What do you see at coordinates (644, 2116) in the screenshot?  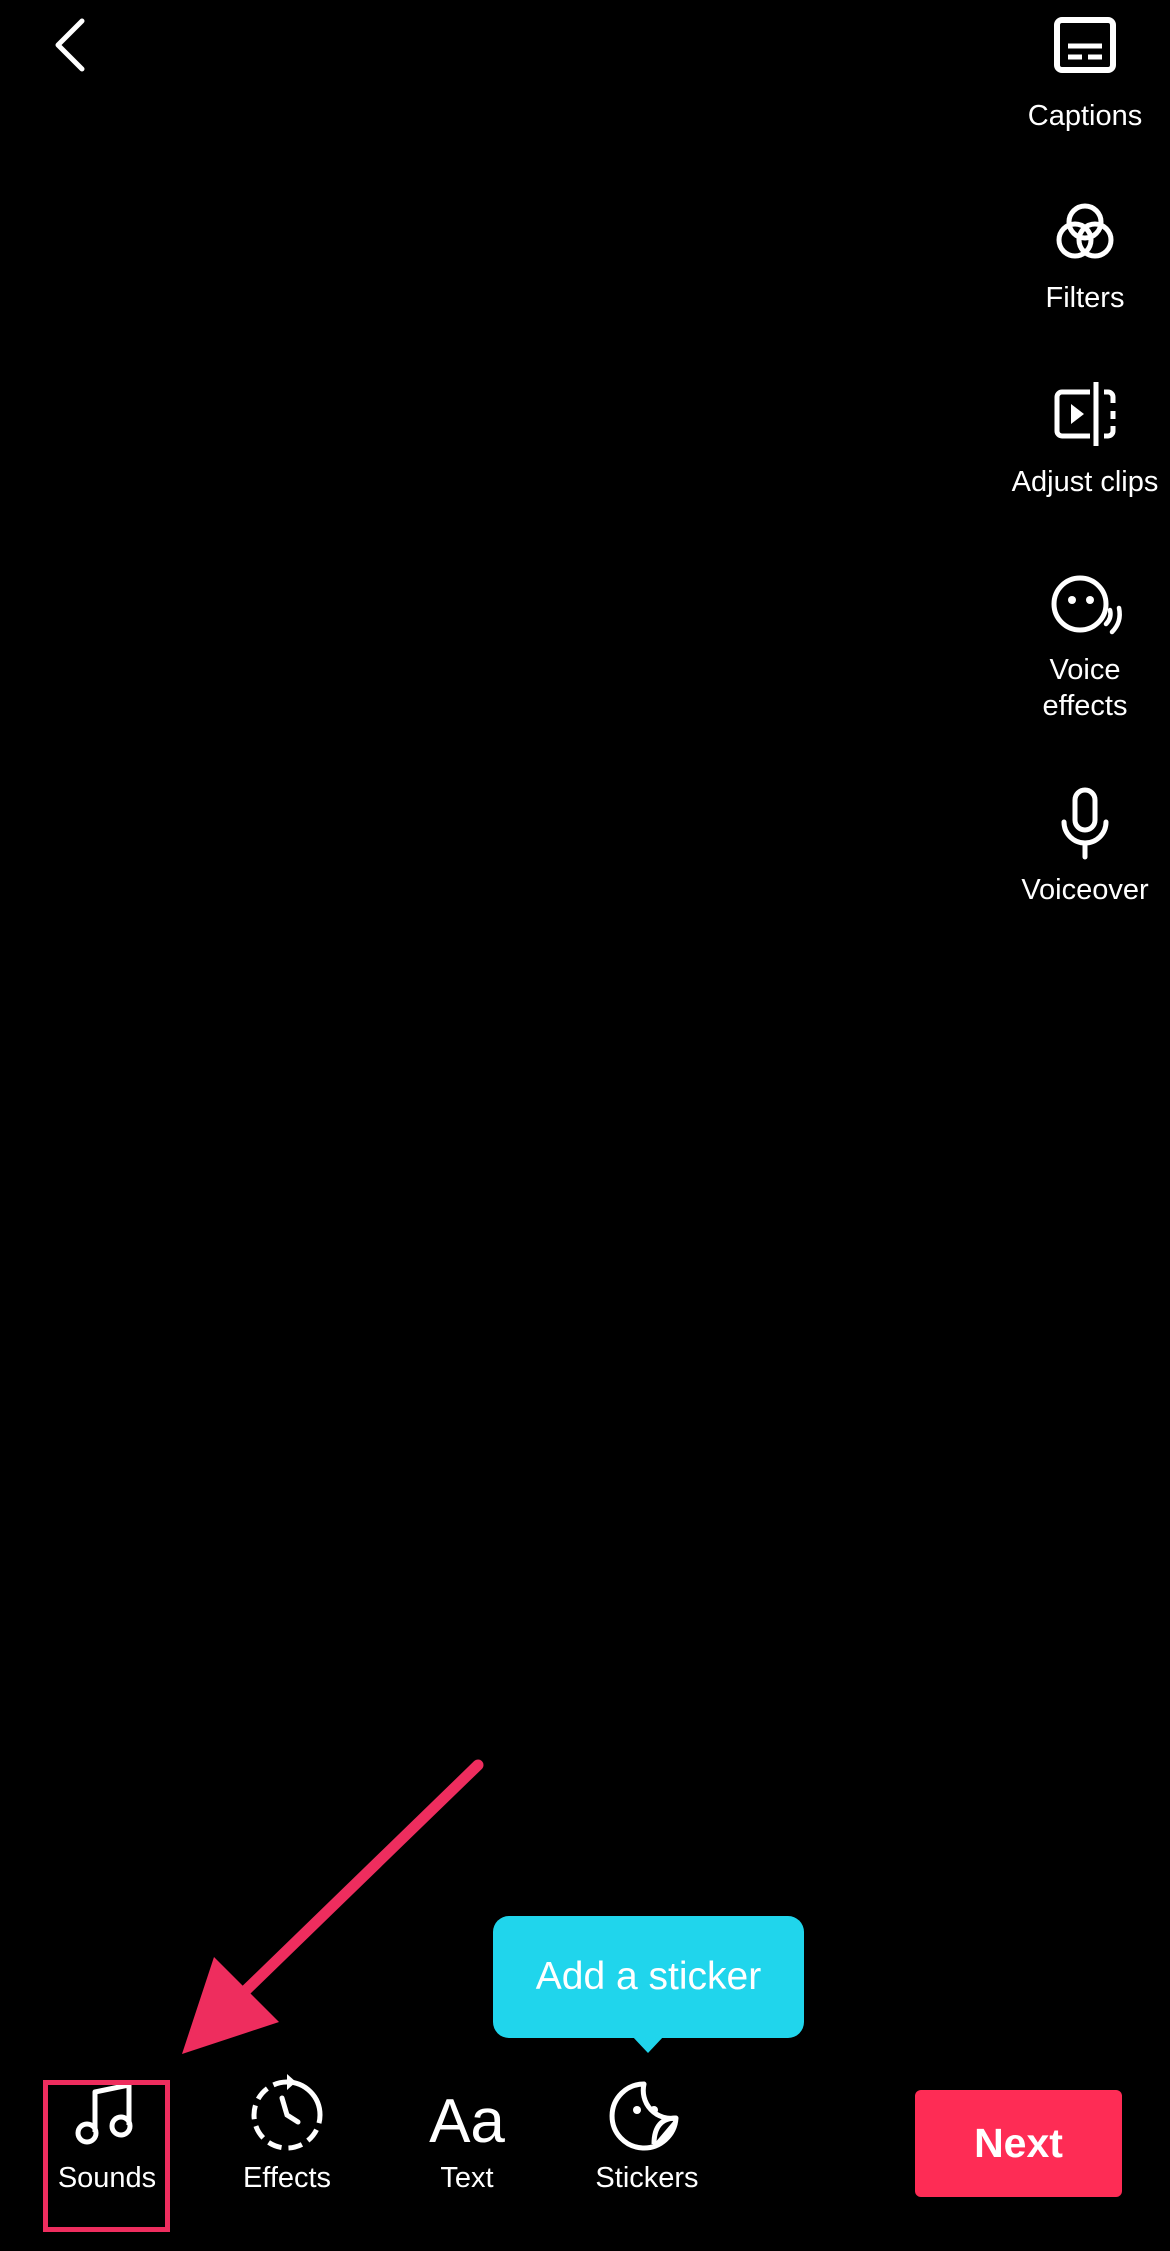 I see `sticker-icon` at bounding box center [644, 2116].